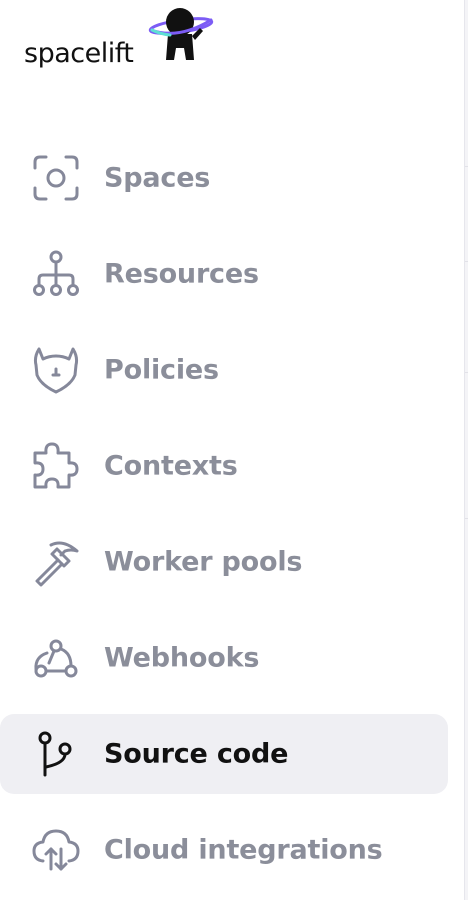 This screenshot has width=468, height=900. Describe the element at coordinates (181, 34) in the screenshot. I see `astronaut-mascot-icon` at that location.